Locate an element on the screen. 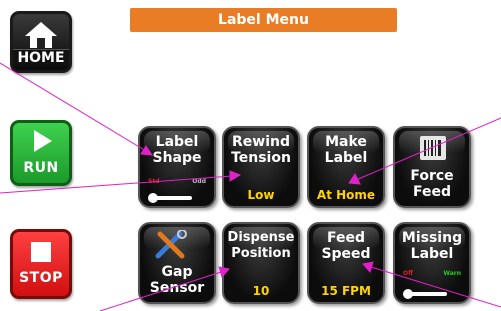 The width and height of the screenshot is (501, 311). missing-label-button: Missing Label Off Warn is located at coordinates (432, 263).